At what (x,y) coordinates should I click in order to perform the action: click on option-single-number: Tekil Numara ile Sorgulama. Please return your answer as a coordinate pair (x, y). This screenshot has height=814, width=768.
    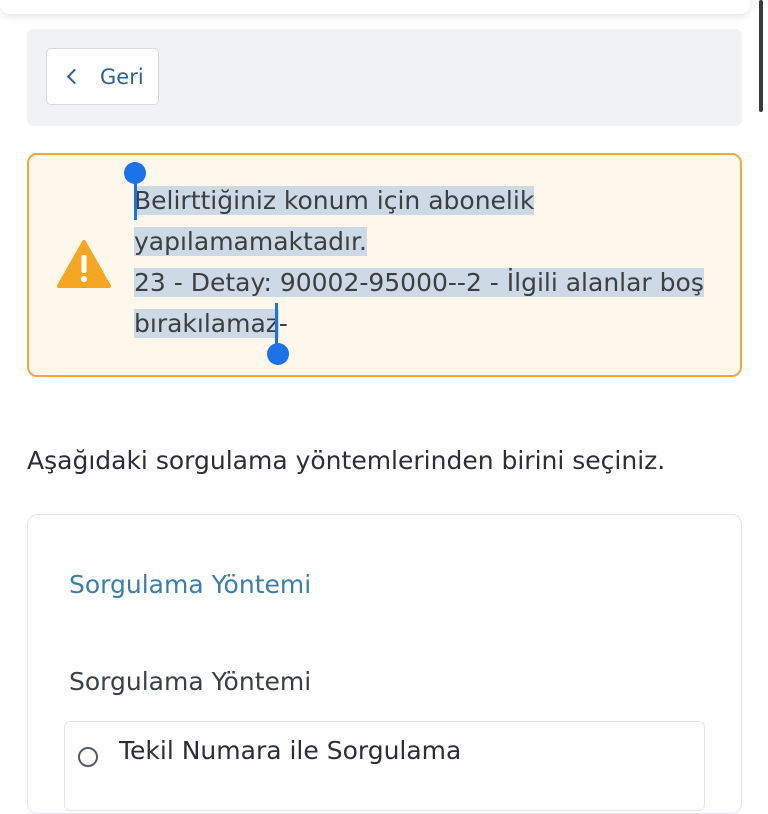
    Looking at the image, I should click on (384, 766).